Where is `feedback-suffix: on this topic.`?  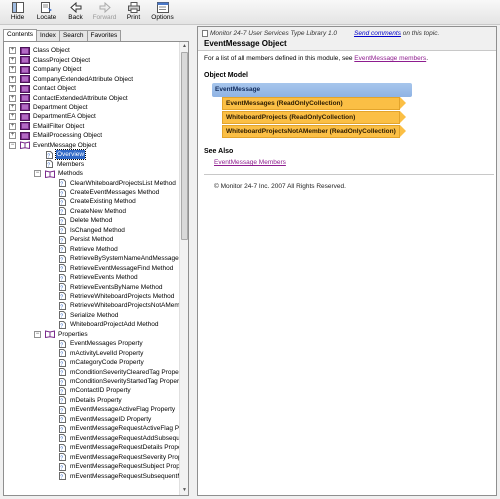 feedback-suffix: on this topic. is located at coordinates (420, 33).